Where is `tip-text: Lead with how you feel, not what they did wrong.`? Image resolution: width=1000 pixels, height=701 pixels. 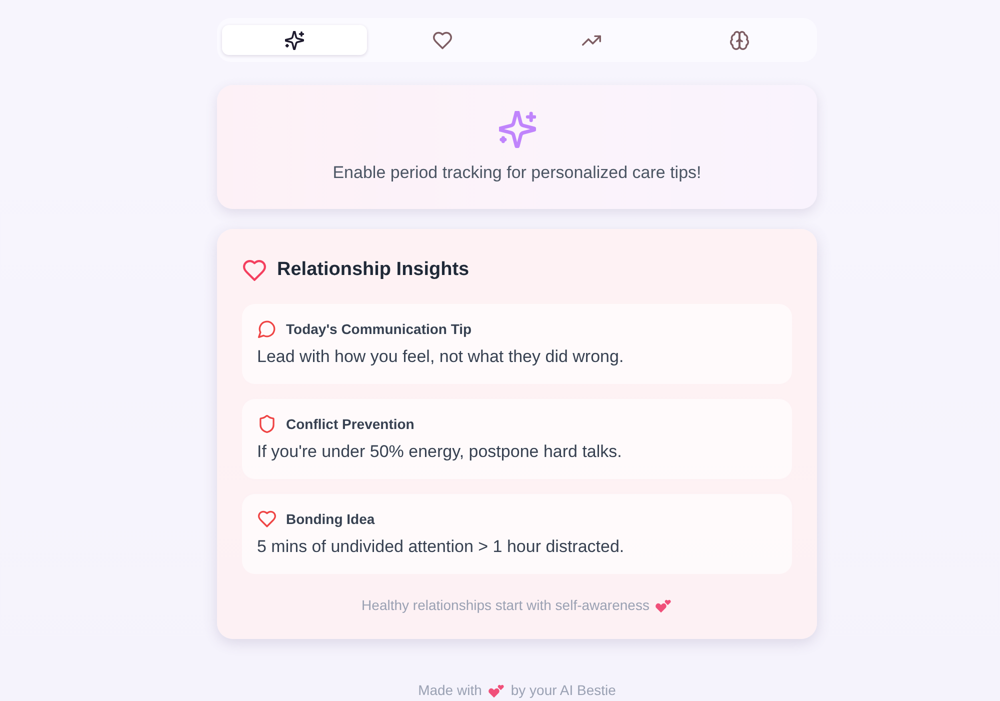 tip-text: Lead with how you feel, not what they did wrong. is located at coordinates (441, 357).